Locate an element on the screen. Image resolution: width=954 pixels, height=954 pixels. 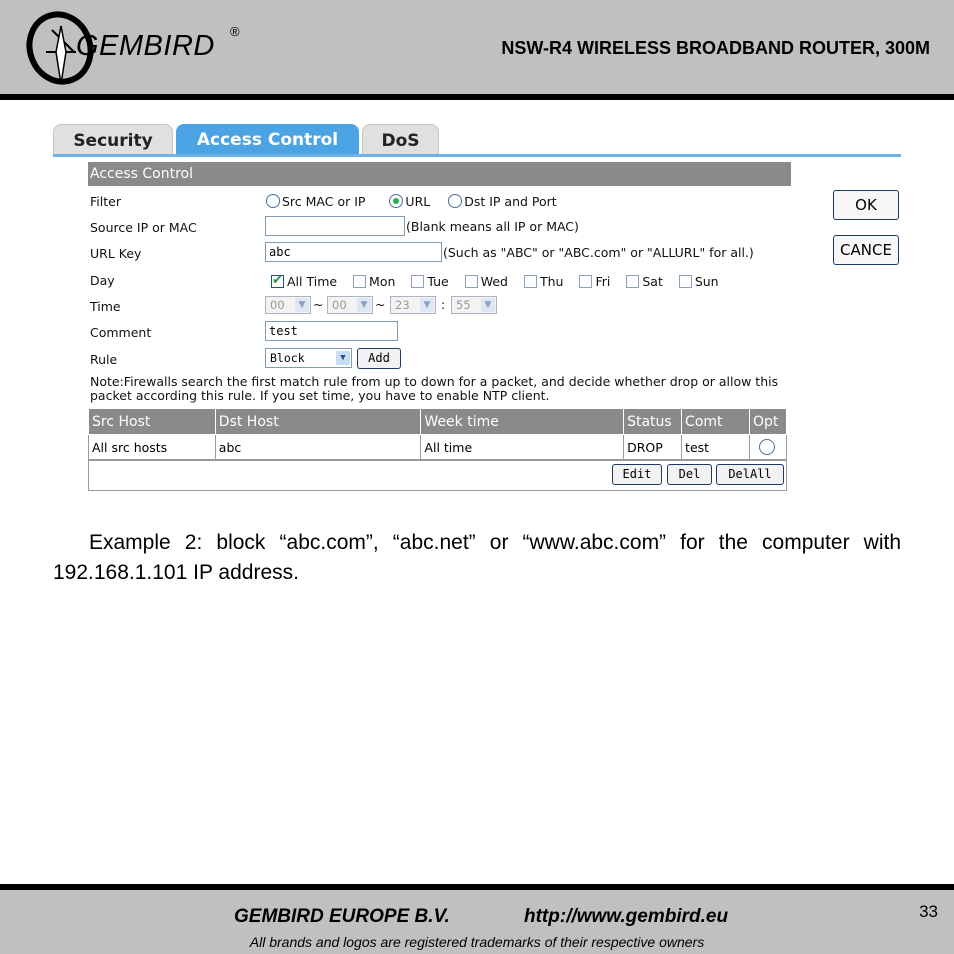
checkbox-all-time is located at coordinates (277, 280).